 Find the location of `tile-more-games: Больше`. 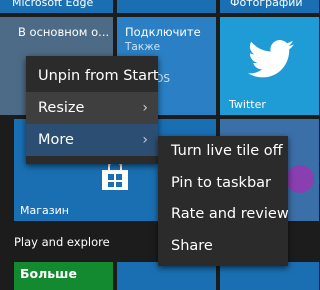

tile-more-games: Больше is located at coordinates (63, 276).